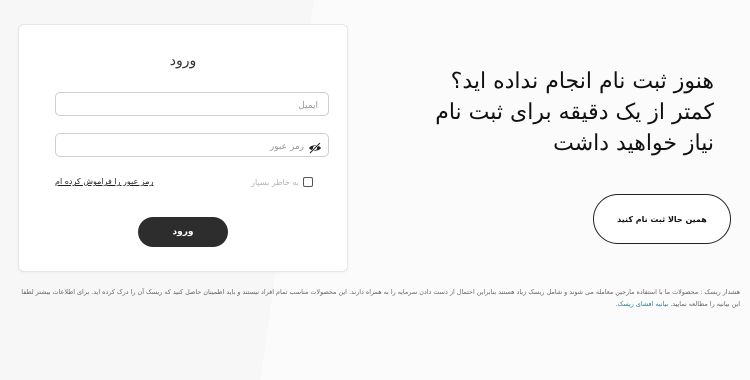 The image size is (750, 380). What do you see at coordinates (183, 61) in the screenshot?
I see `login-title: ورود` at bounding box center [183, 61].